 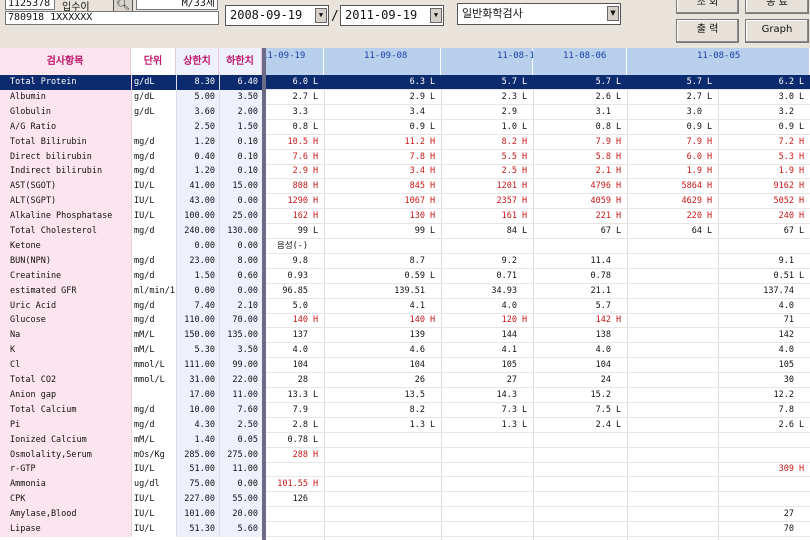 I want to click on patient-reg-no-field: 780918 1XXXXXX, so click(x=112, y=18).